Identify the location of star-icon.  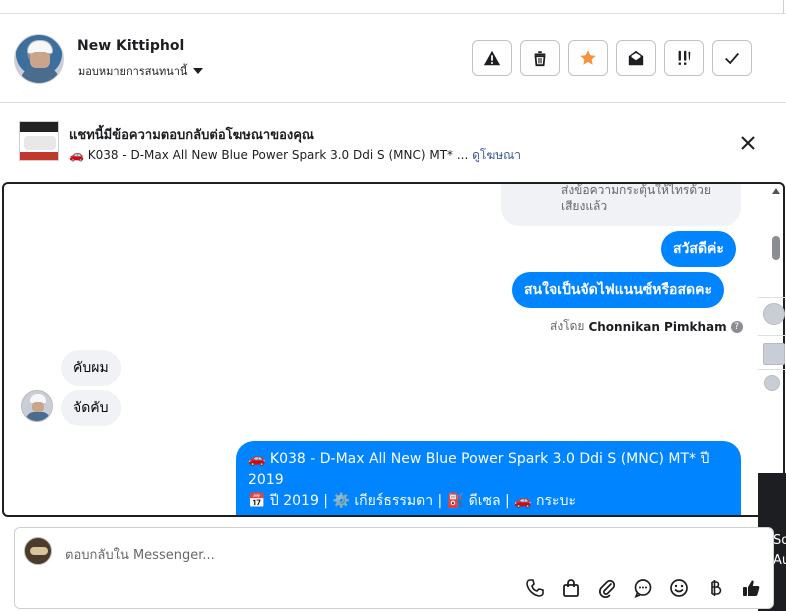
(588, 57).